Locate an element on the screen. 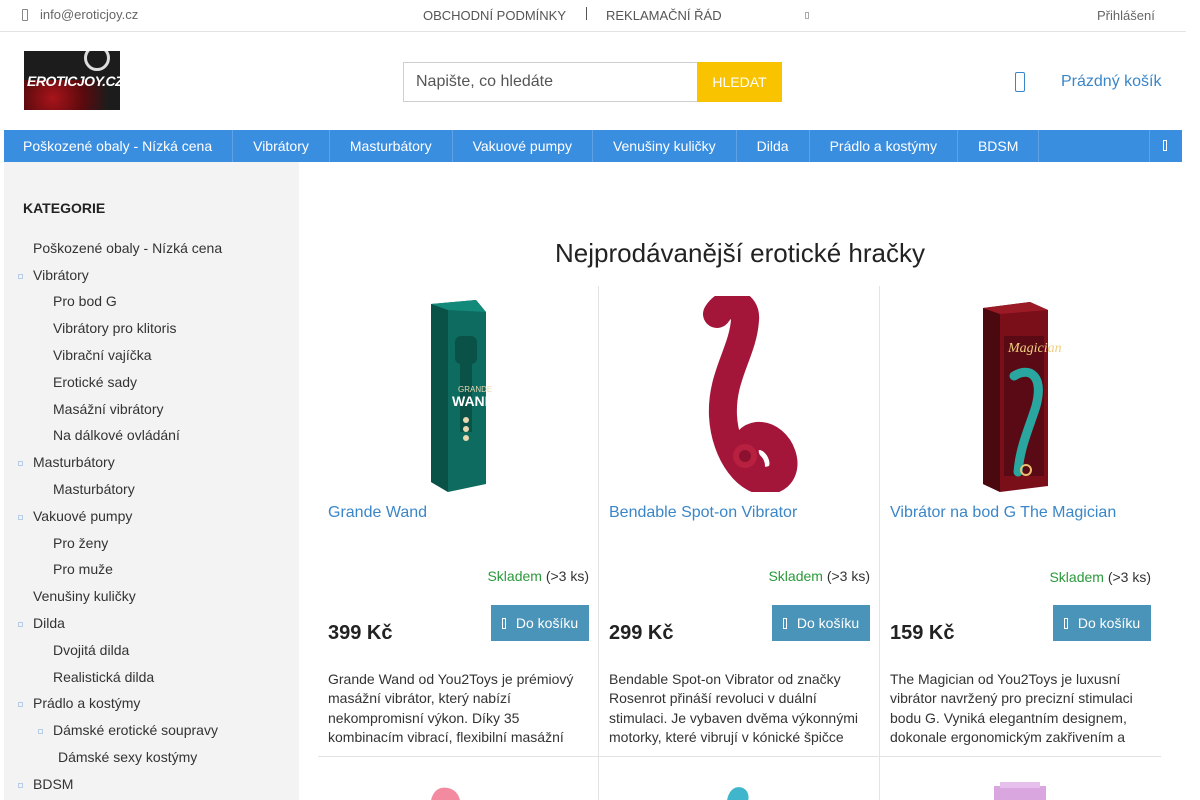 The width and height of the screenshot is (1200, 800). sidebar-item: Prádlo a kostýmy is located at coordinates (78, 703).